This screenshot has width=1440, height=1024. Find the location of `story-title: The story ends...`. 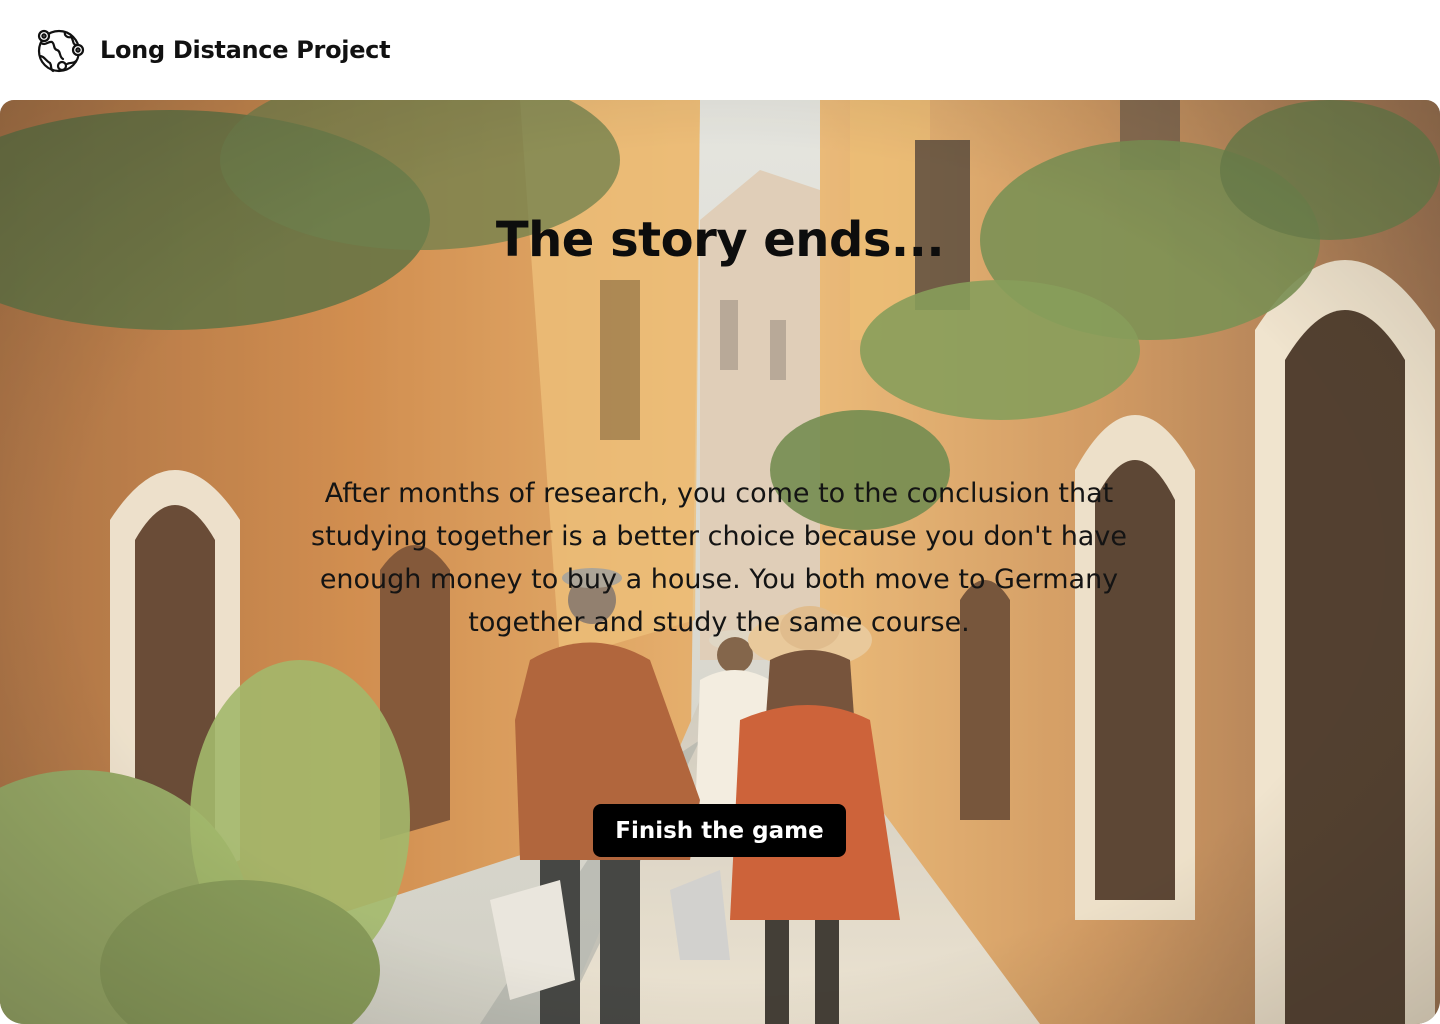

story-title: The story ends... is located at coordinates (720, 240).